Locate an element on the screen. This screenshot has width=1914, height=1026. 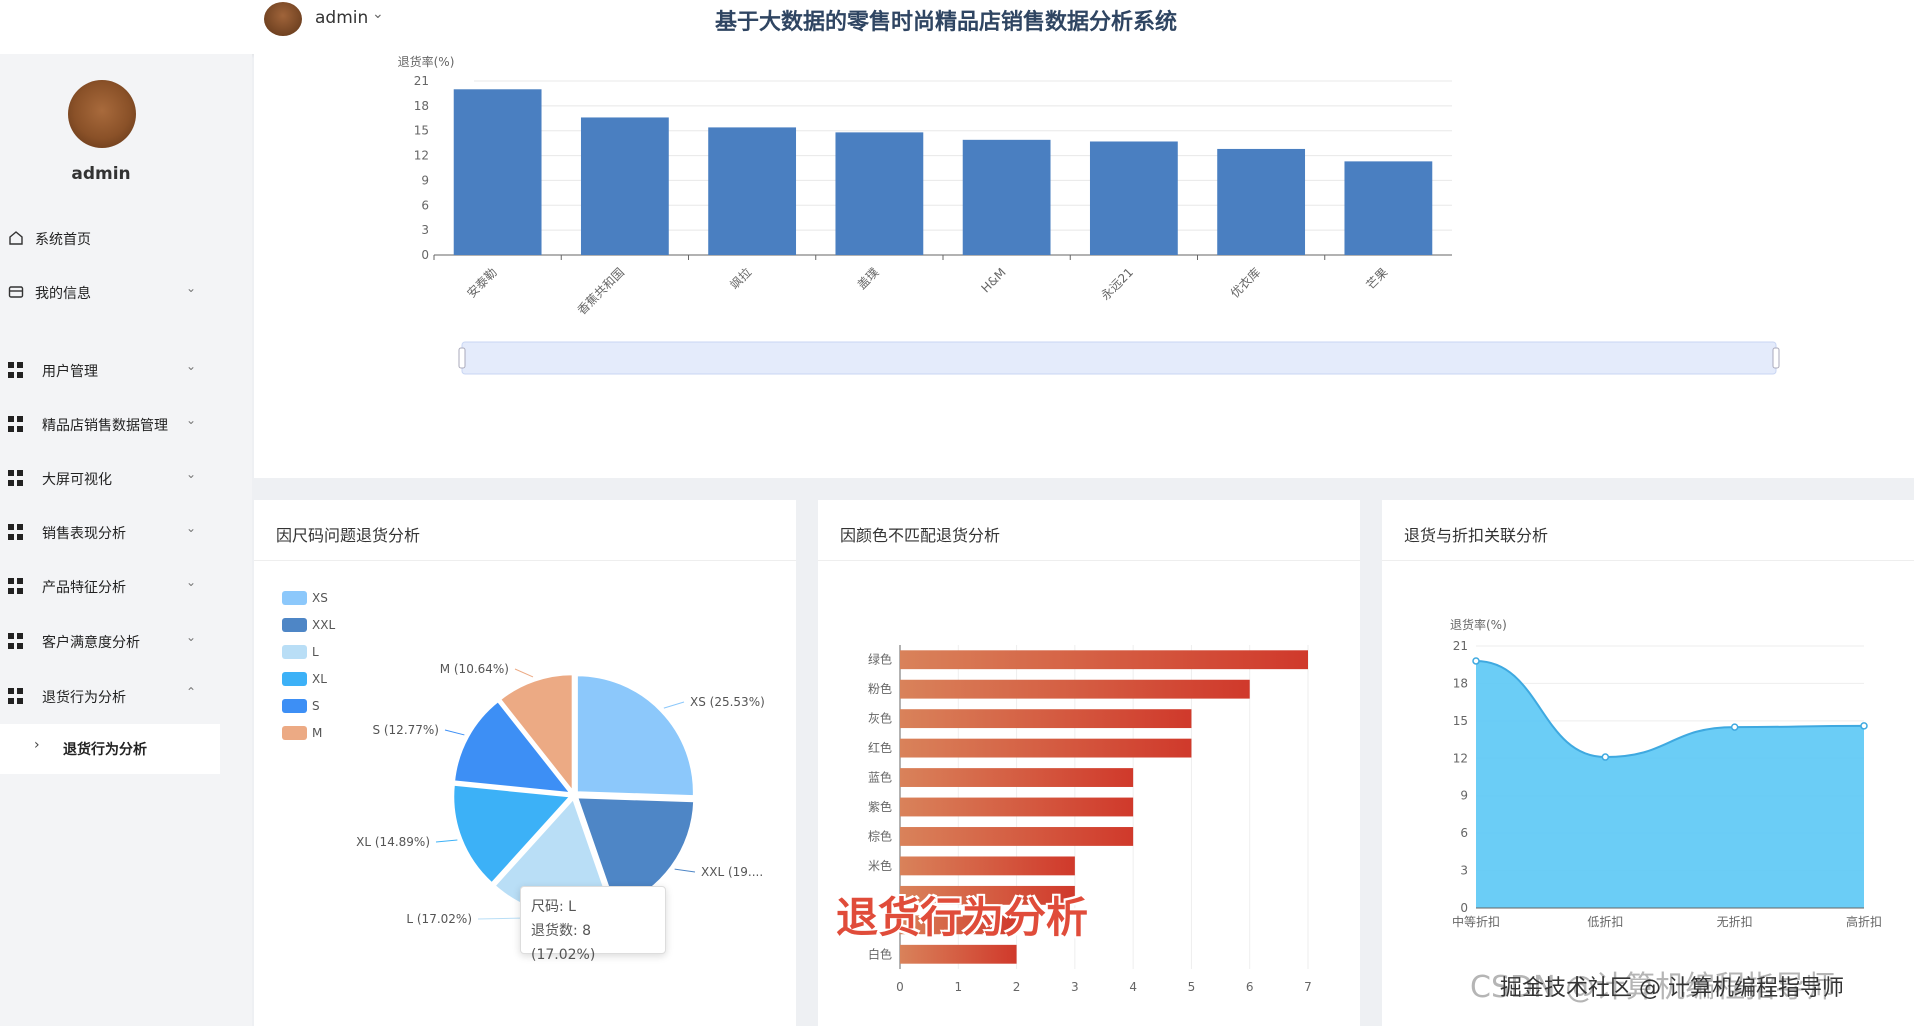
sidebar-item-label: 销售表现分析 is located at coordinates (84, 534).